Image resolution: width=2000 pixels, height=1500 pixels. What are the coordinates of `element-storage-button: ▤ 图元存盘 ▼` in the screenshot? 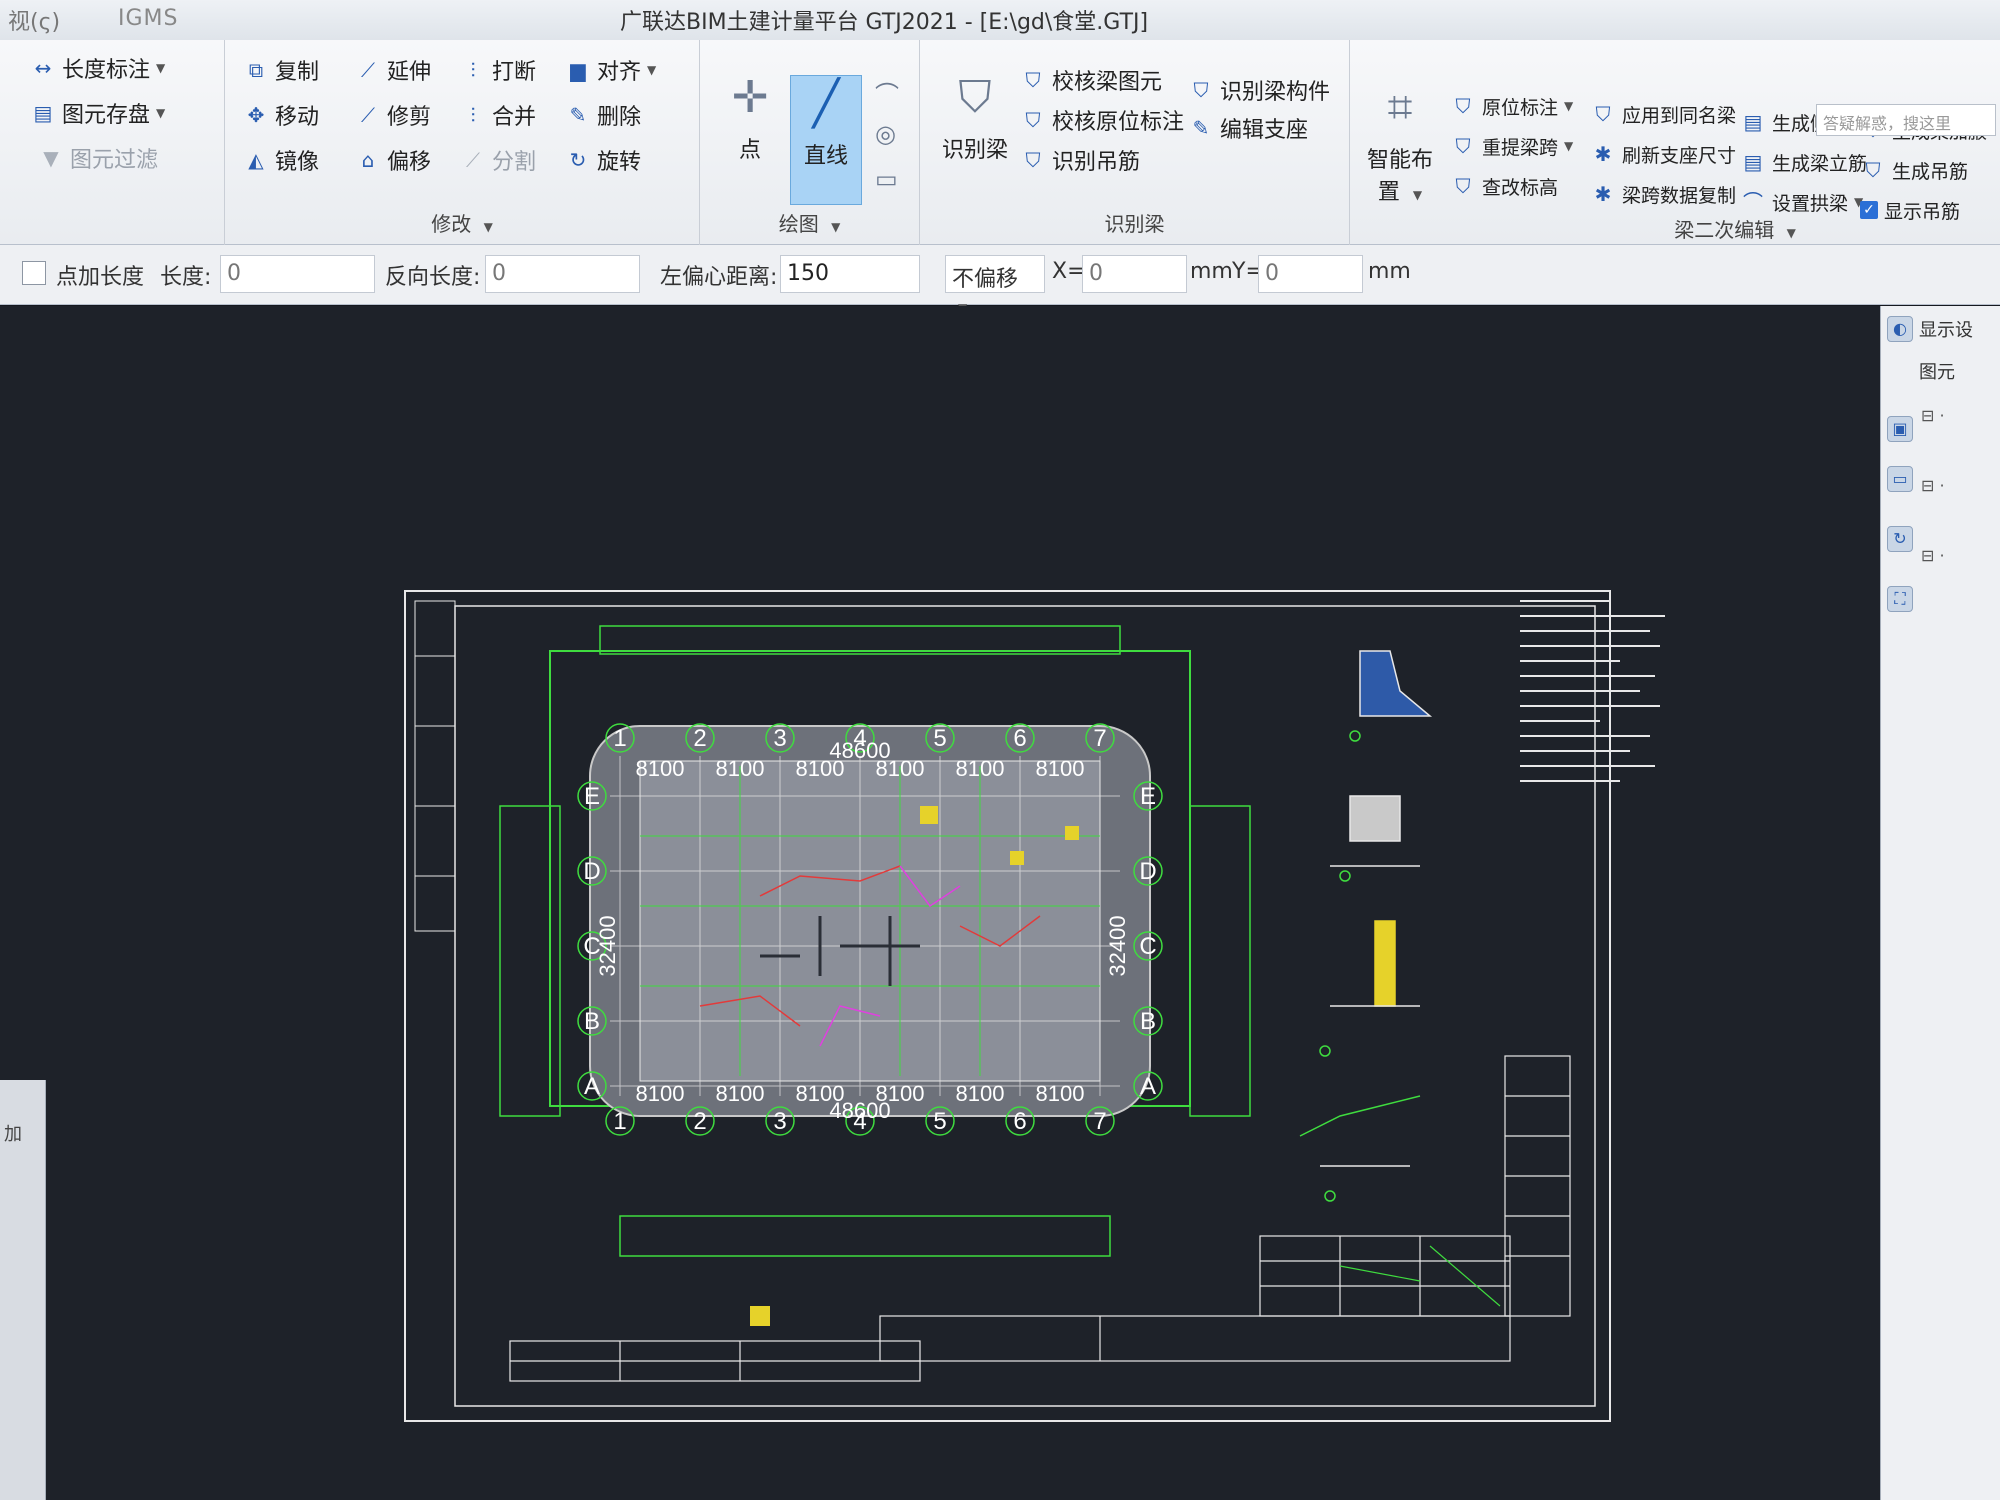 It's located at (98, 113).